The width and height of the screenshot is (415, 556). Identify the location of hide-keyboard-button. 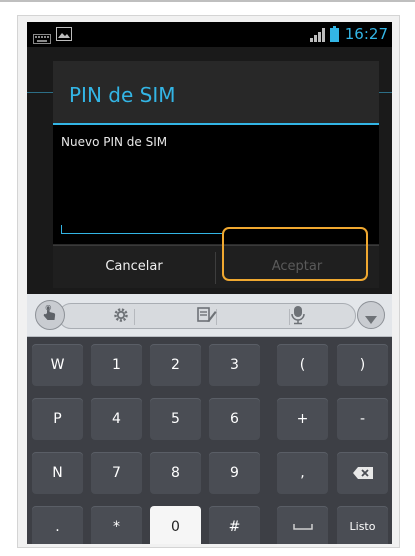
(371, 315).